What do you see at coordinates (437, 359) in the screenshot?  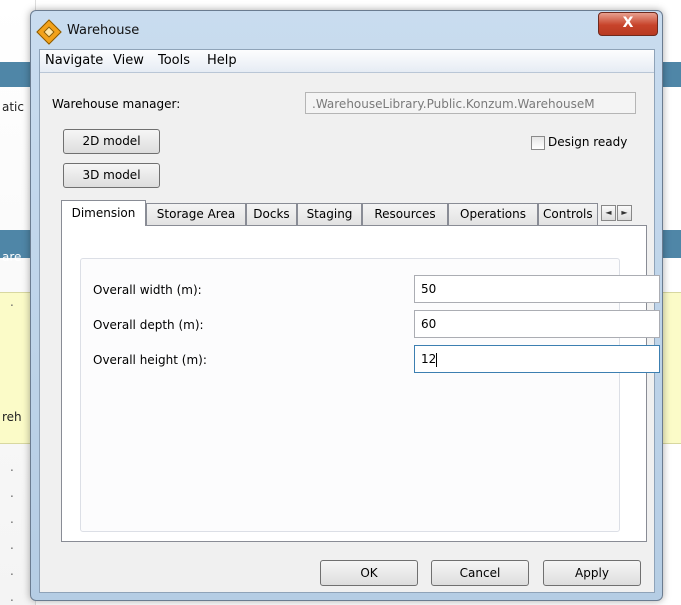 I see `text-caret` at bounding box center [437, 359].